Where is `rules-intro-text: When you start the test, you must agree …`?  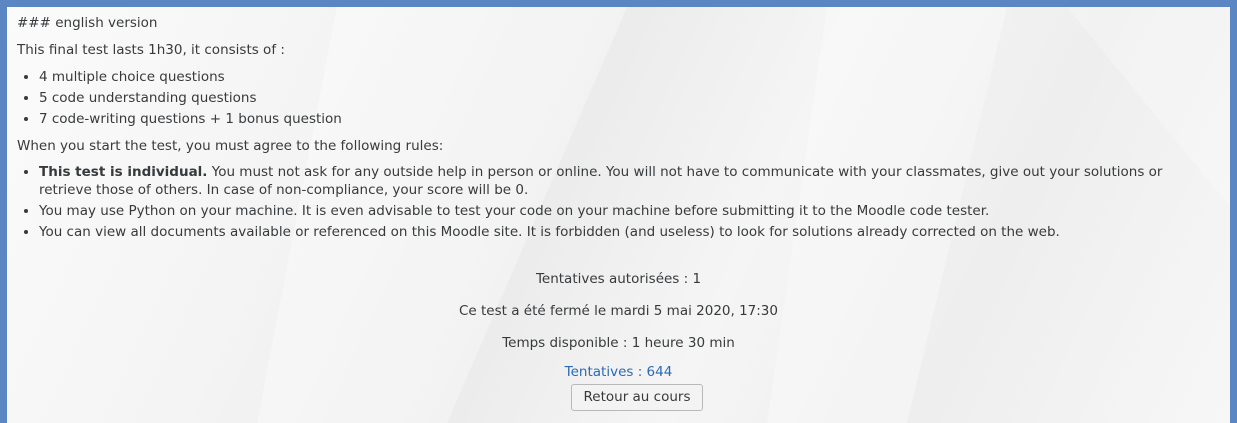 rules-intro-text: When you start the test, you must agree … is located at coordinates (230, 146).